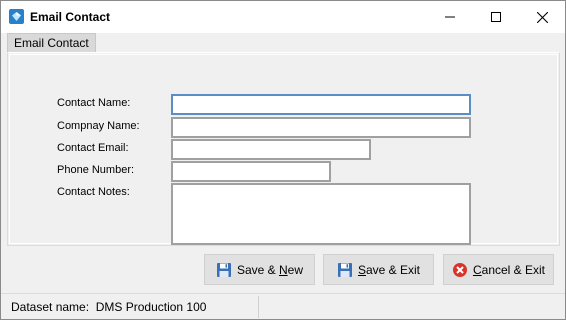 Image resolution: width=566 pixels, height=320 pixels. Describe the element at coordinates (16, 16) in the screenshot. I see `app-diamond-icon` at that location.